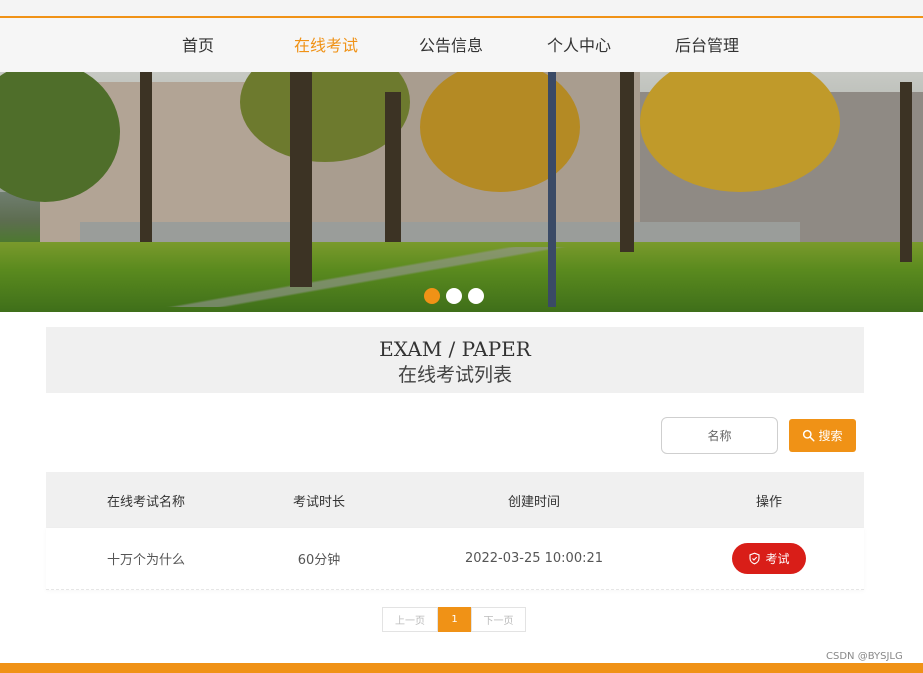  What do you see at coordinates (451, 44) in the screenshot?
I see `nav-item-announcements: 公告信息` at bounding box center [451, 44].